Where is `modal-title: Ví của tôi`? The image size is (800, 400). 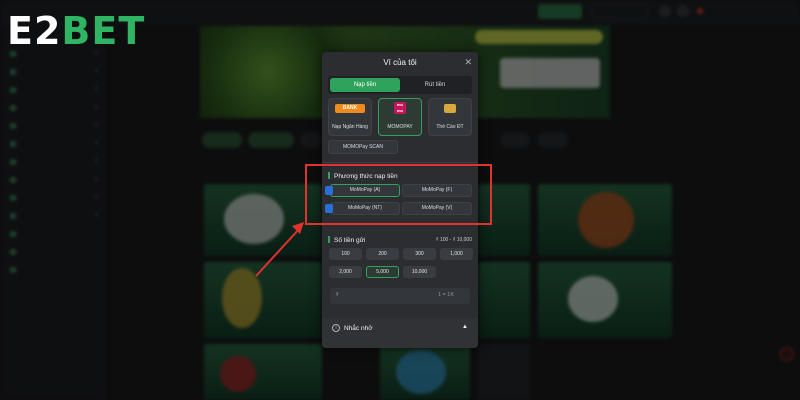
modal-title: Ví của tôi is located at coordinates (400, 62).